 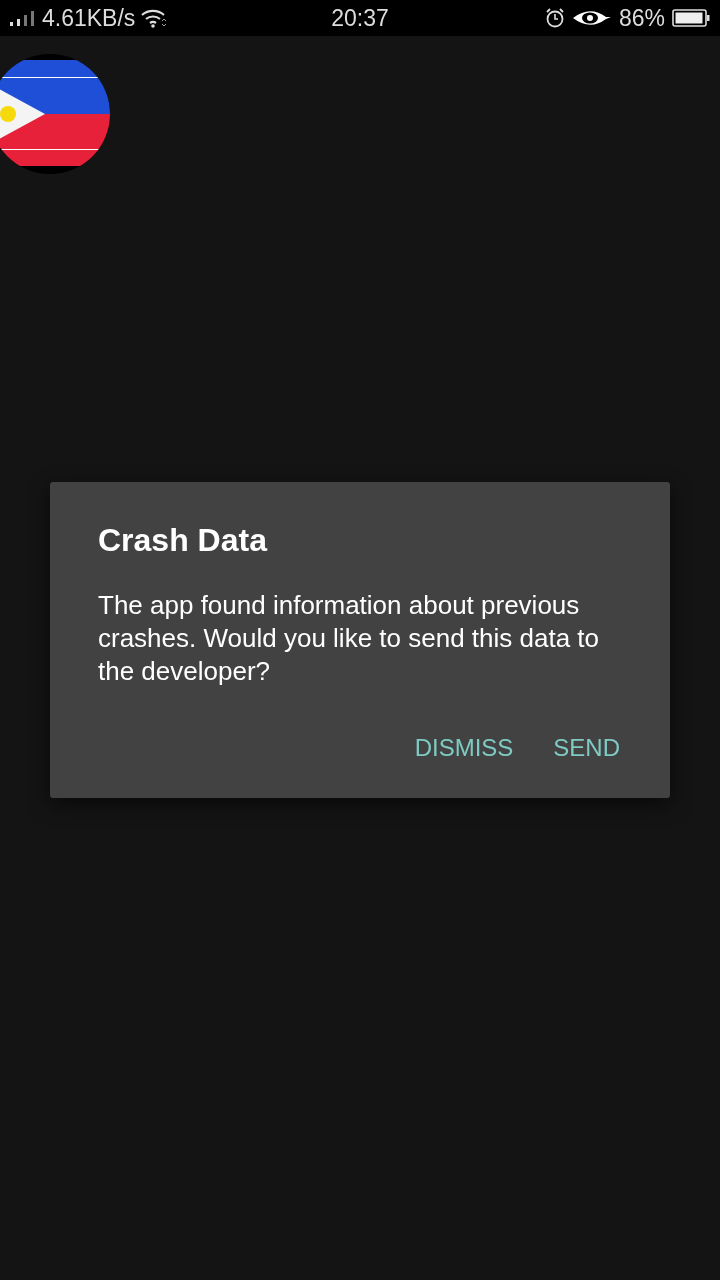 I want to click on dialog-button: DISMISS, so click(x=464, y=748).